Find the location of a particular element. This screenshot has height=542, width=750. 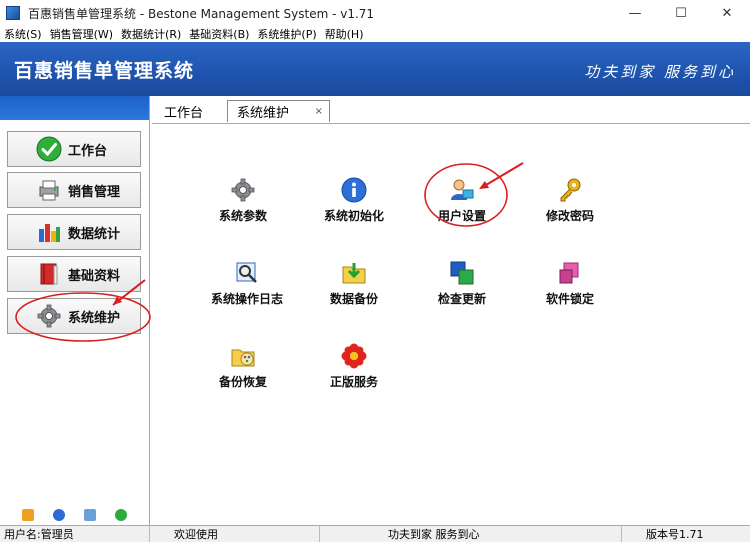

user-icon is located at coordinates (462, 190).